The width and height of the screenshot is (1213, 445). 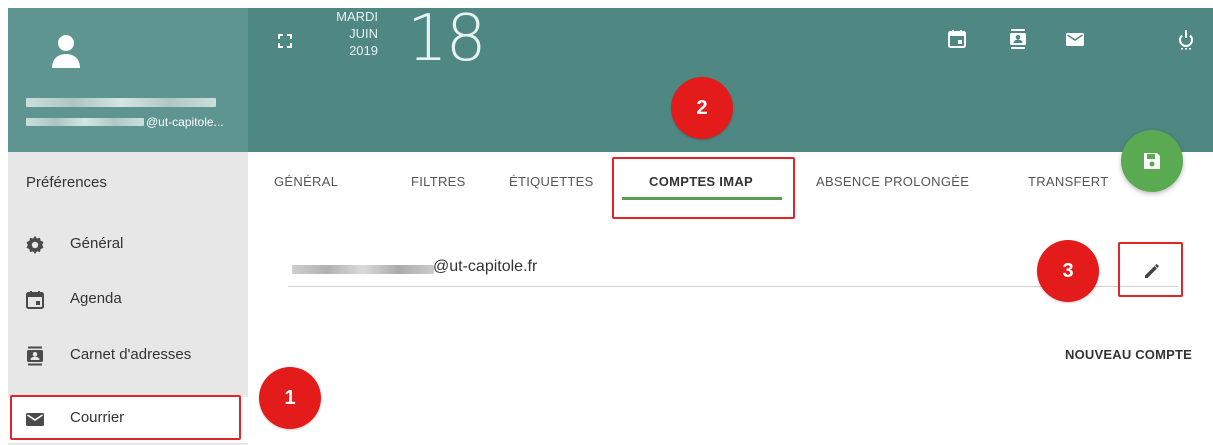 I want to click on sidebar-item-agenda: Agenda, so click(x=128, y=301).